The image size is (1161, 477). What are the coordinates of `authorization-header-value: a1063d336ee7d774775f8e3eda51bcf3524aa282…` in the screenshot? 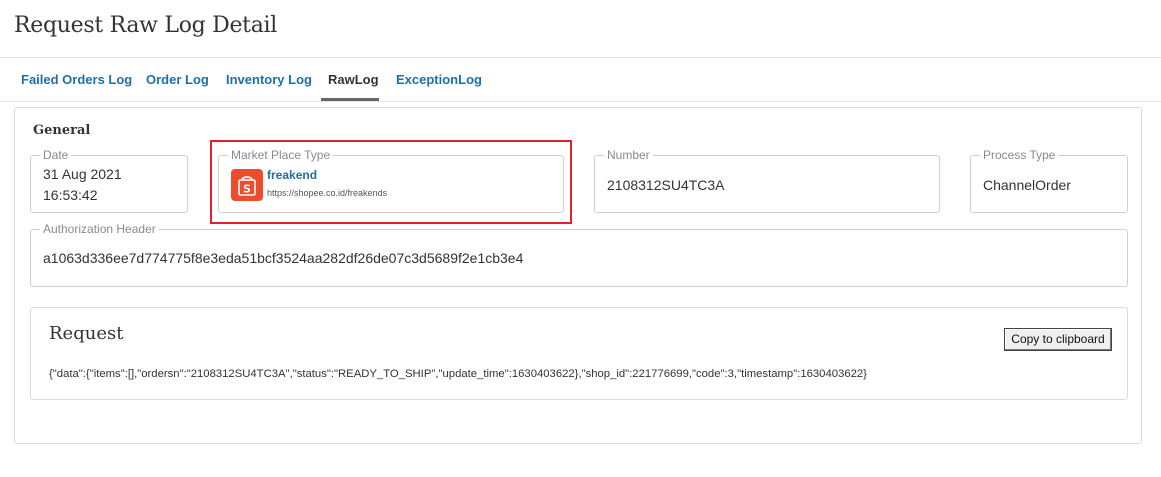 It's located at (283, 258).